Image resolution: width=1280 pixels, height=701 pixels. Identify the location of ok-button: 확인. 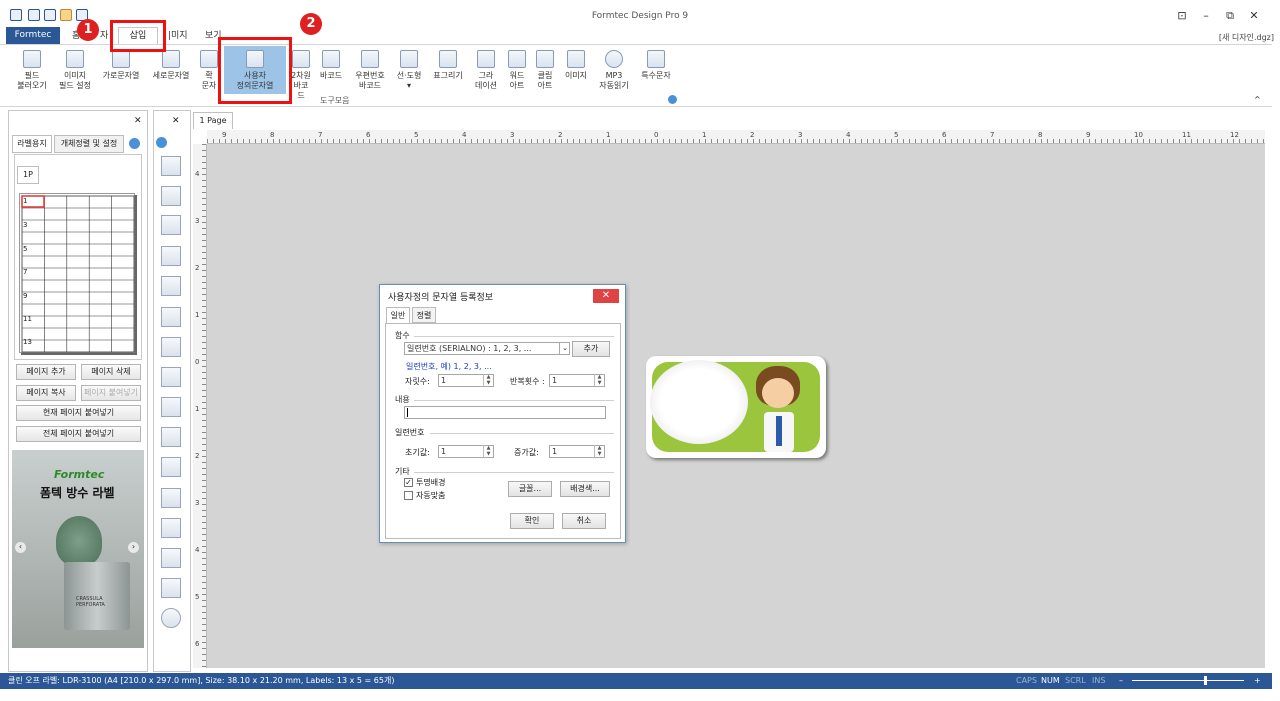
(532, 521).